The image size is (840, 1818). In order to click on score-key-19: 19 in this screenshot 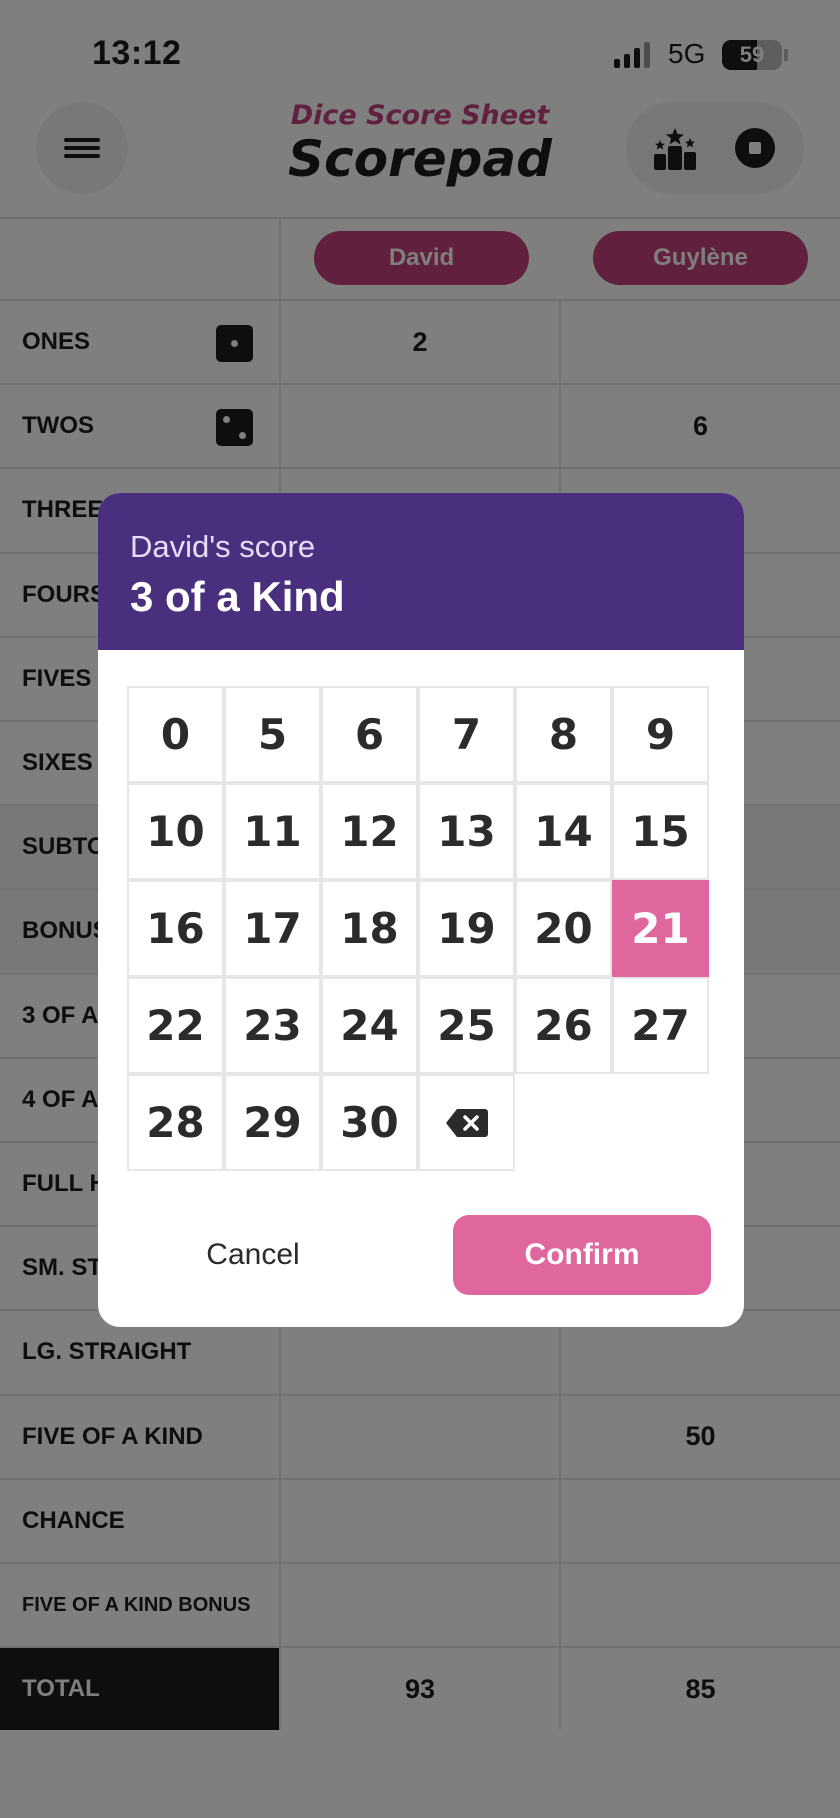, I will do `click(466, 928)`.